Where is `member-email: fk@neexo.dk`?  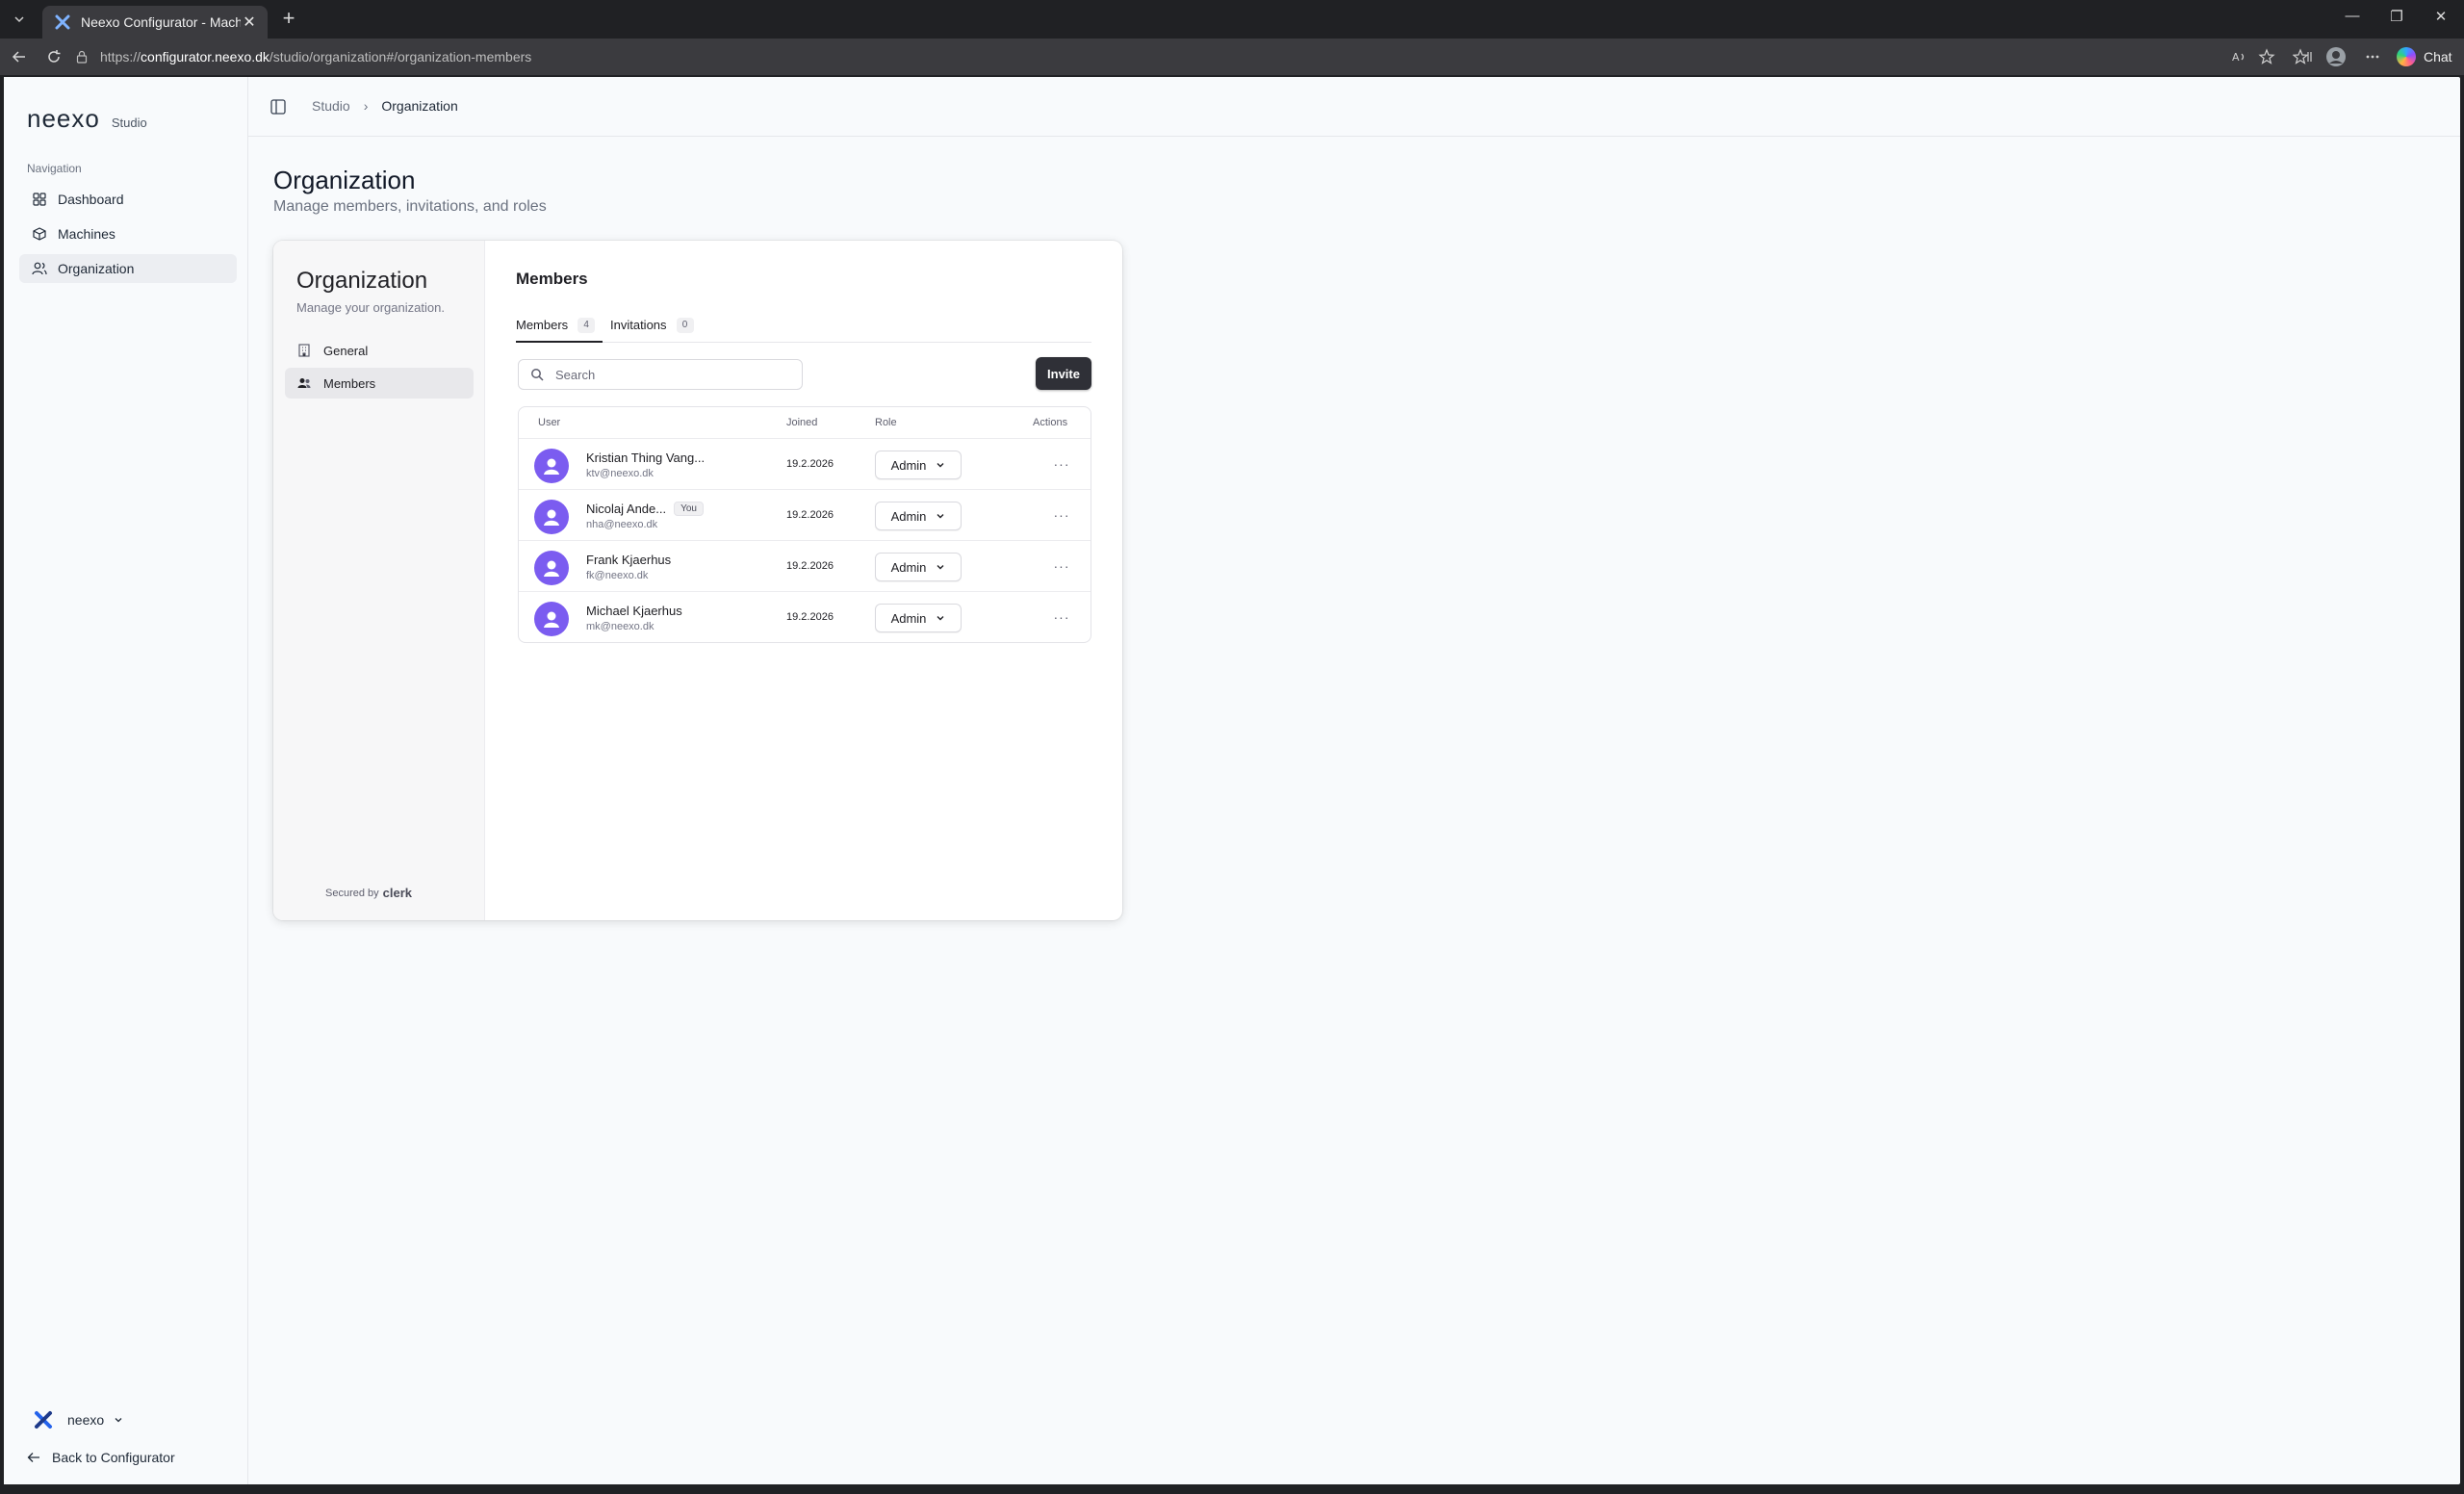
member-email: fk@neexo.dk is located at coordinates (617, 575).